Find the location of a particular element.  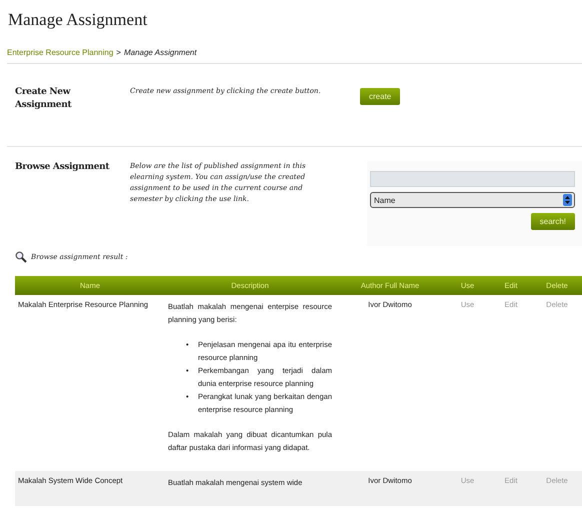

select-arrows-icon is located at coordinates (567, 200).